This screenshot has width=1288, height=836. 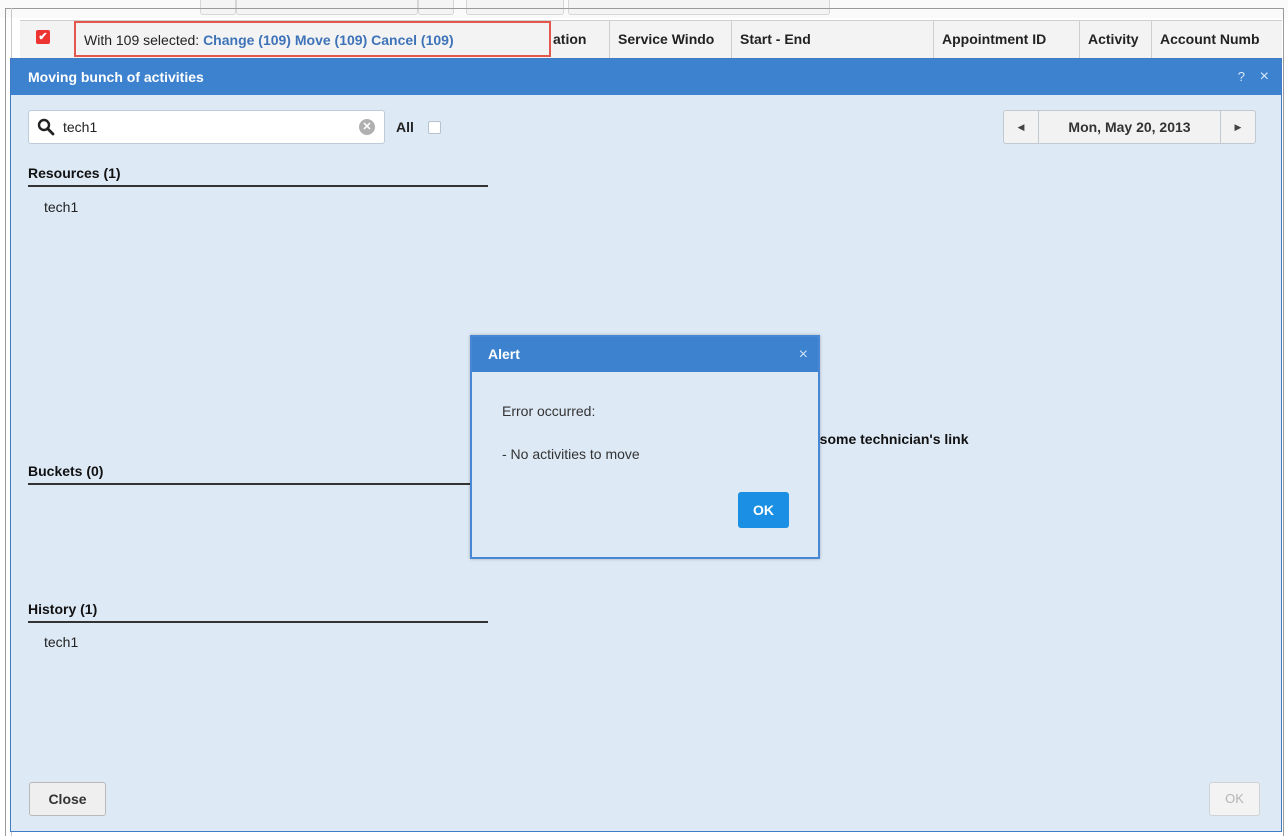 I want to click on alert-title: Alert, so click(x=504, y=354).